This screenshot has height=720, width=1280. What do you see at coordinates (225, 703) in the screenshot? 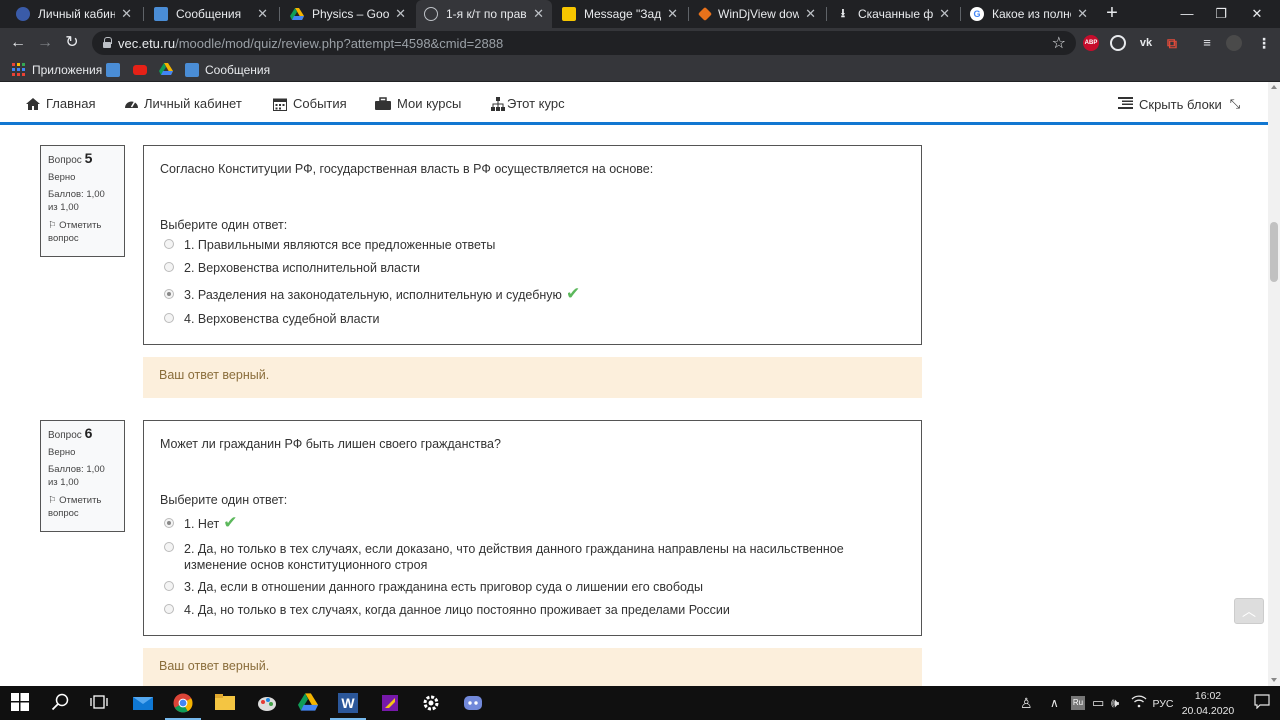
I see `file-explorer-icon` at bounding box center [225, 703].